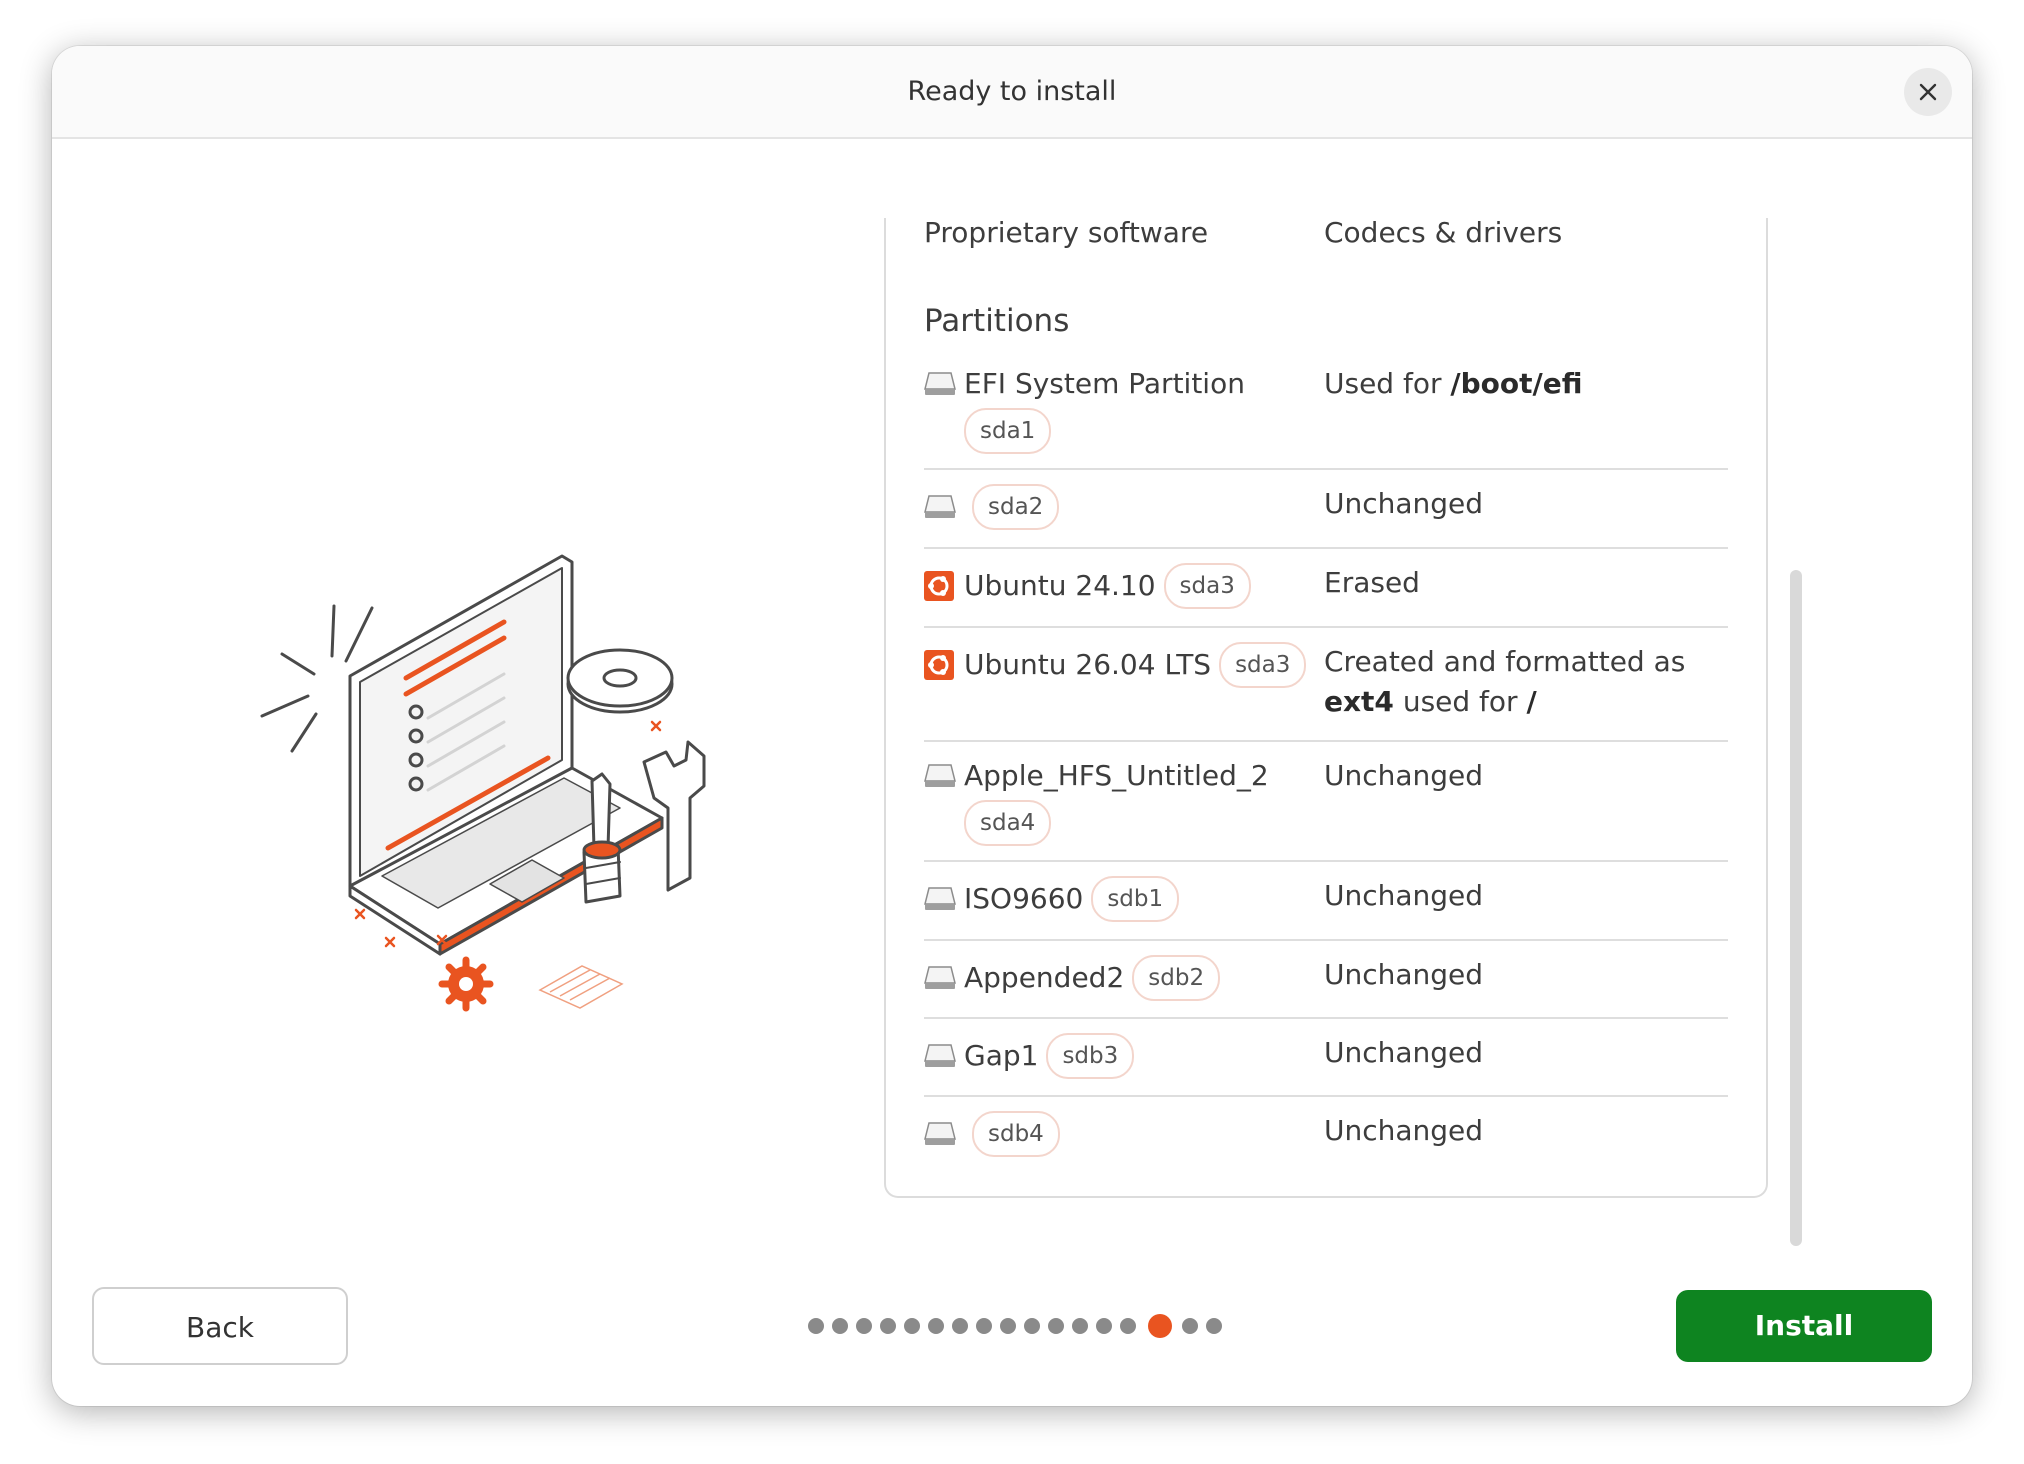 This screenshot has height=1464, width=2024. Describe the element at coordinates (1505, 681) in the screenshot. I see `partition-status: Created and formatted as ext4 used for /` at that location.